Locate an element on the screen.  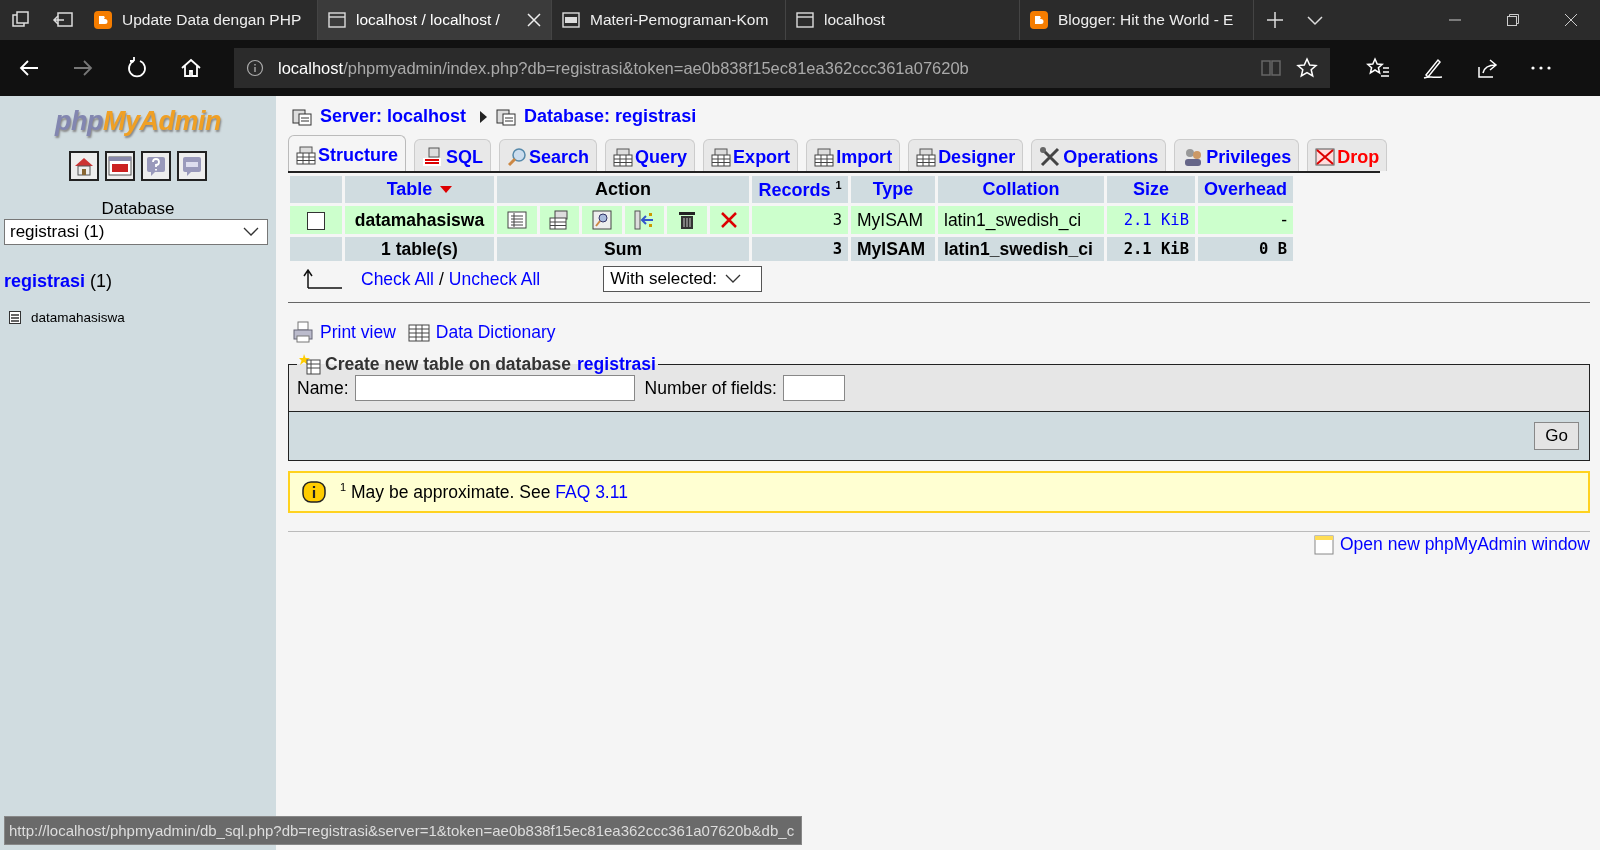
column-header-link: Overhead is located at coordinates (1246, 189).